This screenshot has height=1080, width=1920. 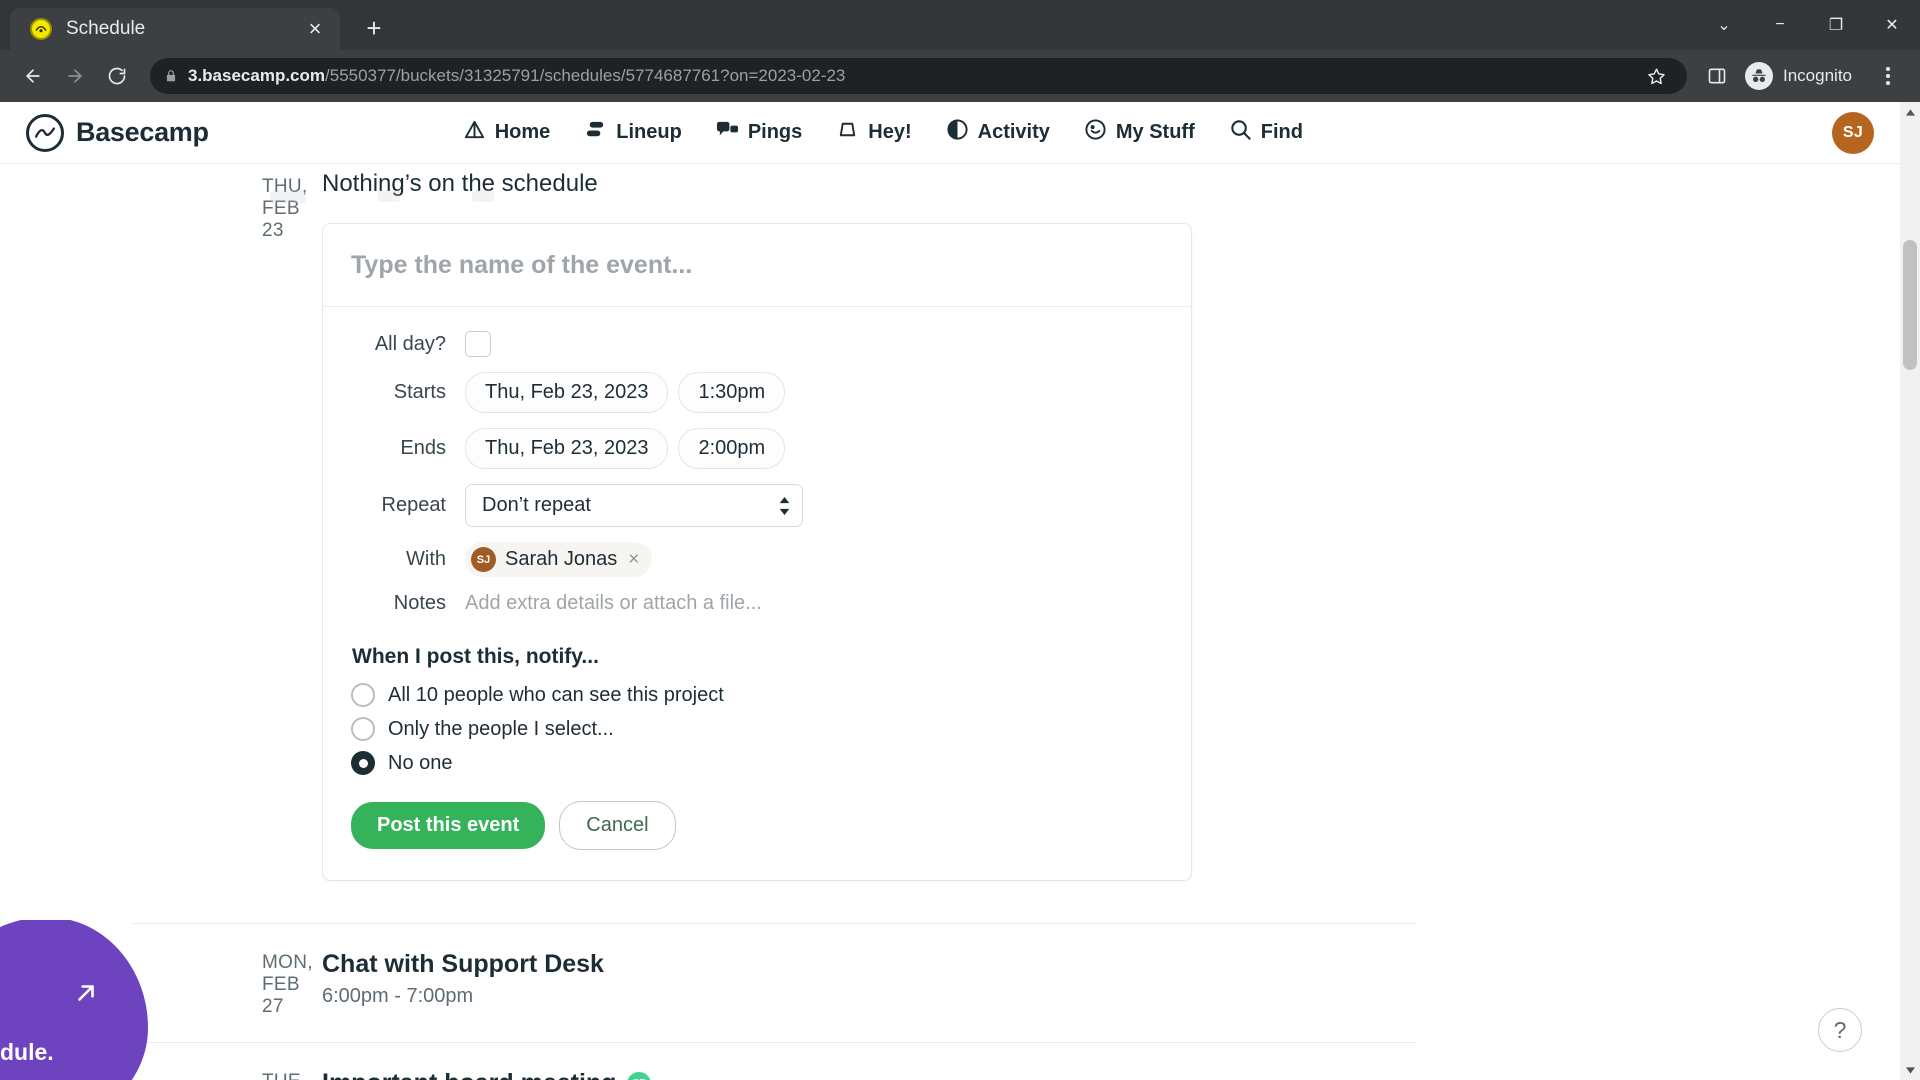 What do you see at coordinates (556, 694) in the screenshot?
I see `notify-option-label: All 10 people who can see this project` at bounding box center [556, 694].